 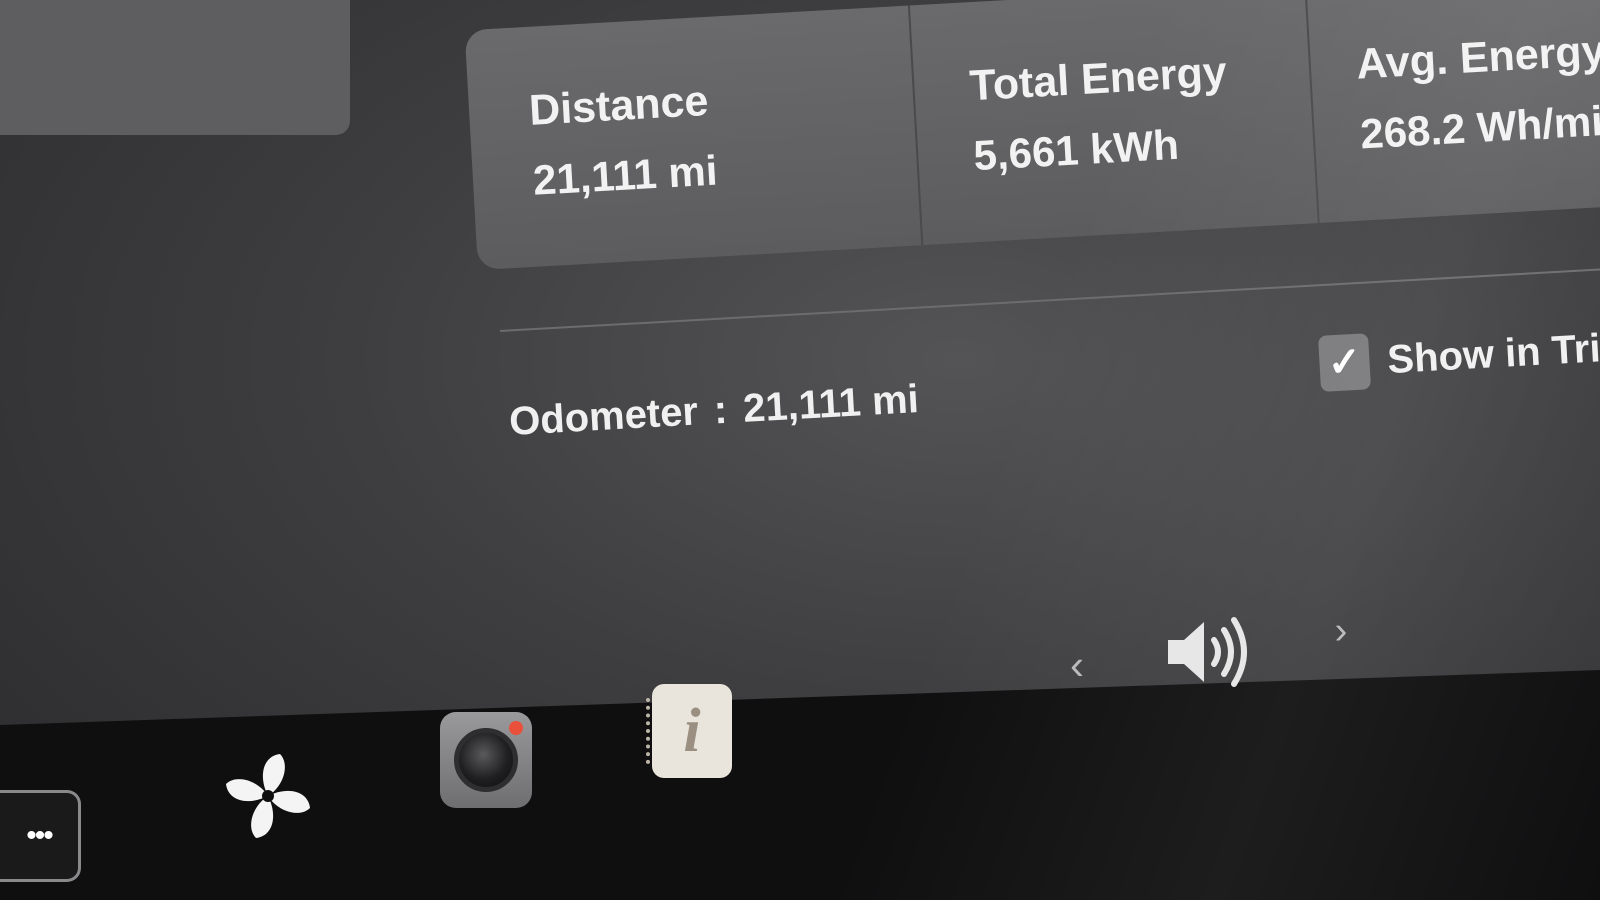 I want to click on show-in-trip-toggle: ✓ Show in Trip, so click(x=1459, y=355).